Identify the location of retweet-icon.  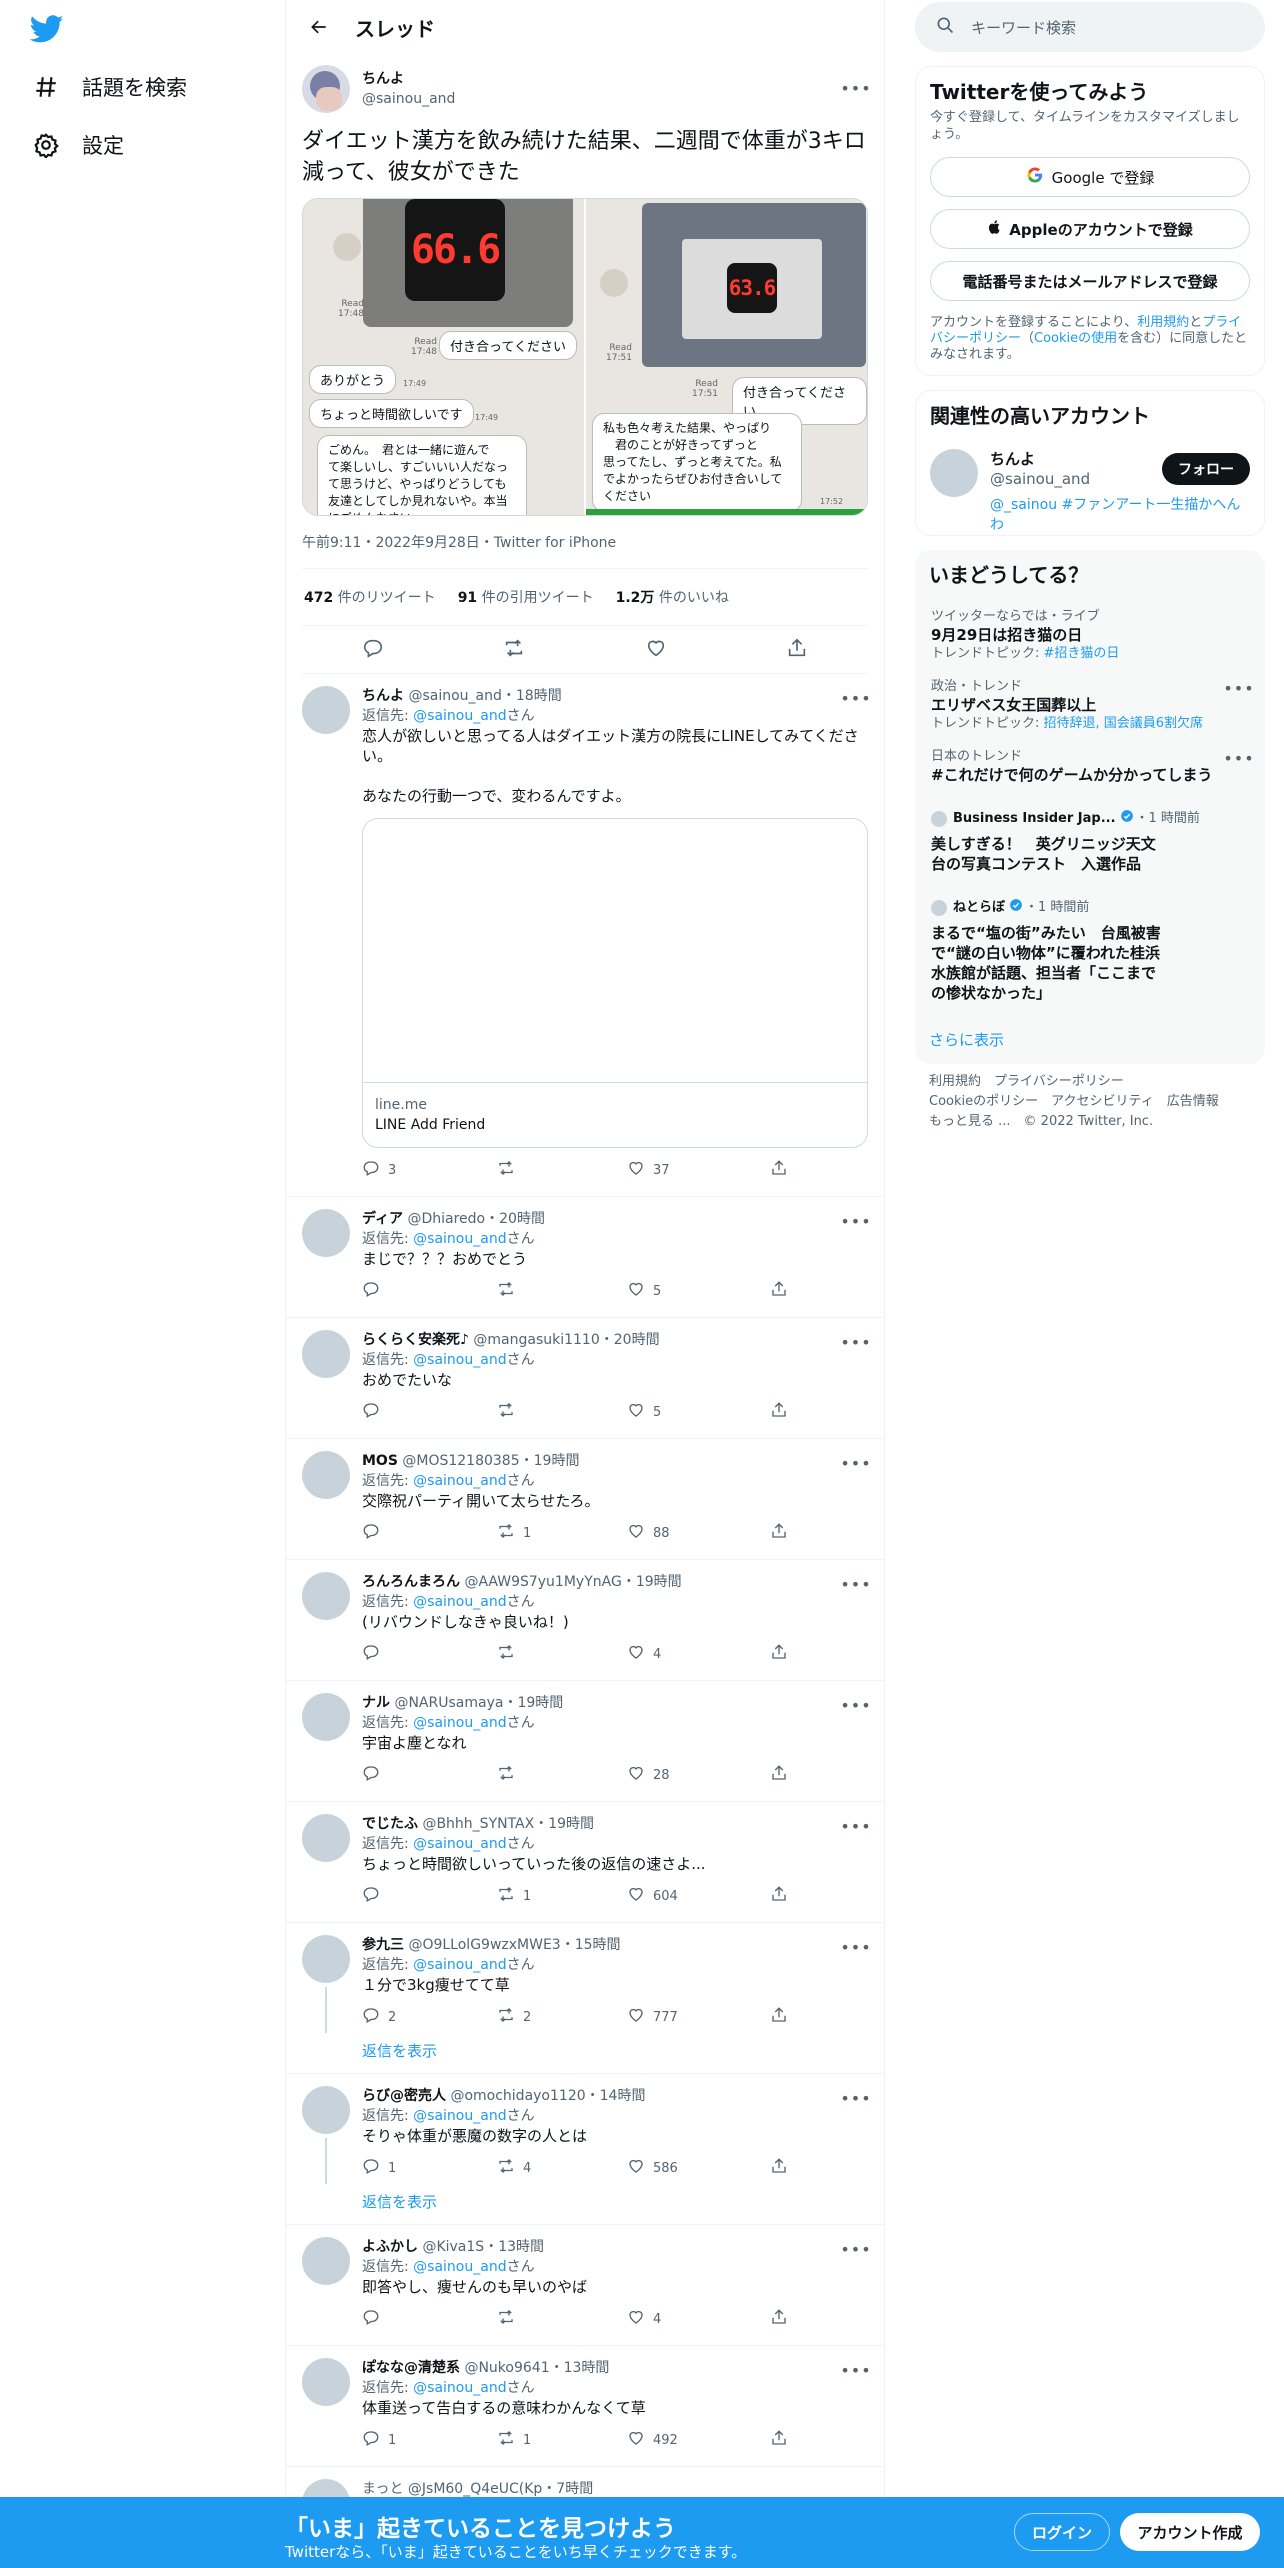
(514, 650).